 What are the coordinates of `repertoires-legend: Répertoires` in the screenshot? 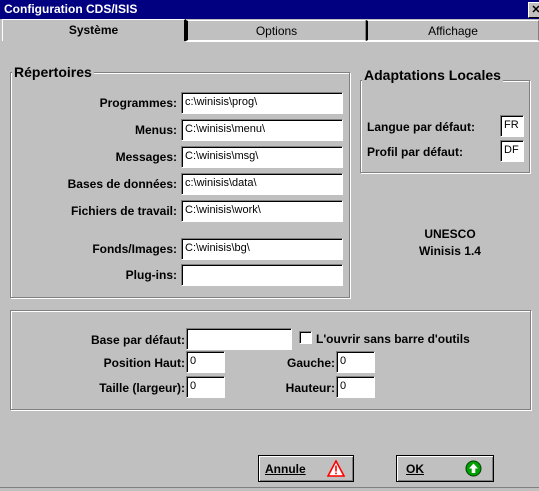 It's located at (53, 72).